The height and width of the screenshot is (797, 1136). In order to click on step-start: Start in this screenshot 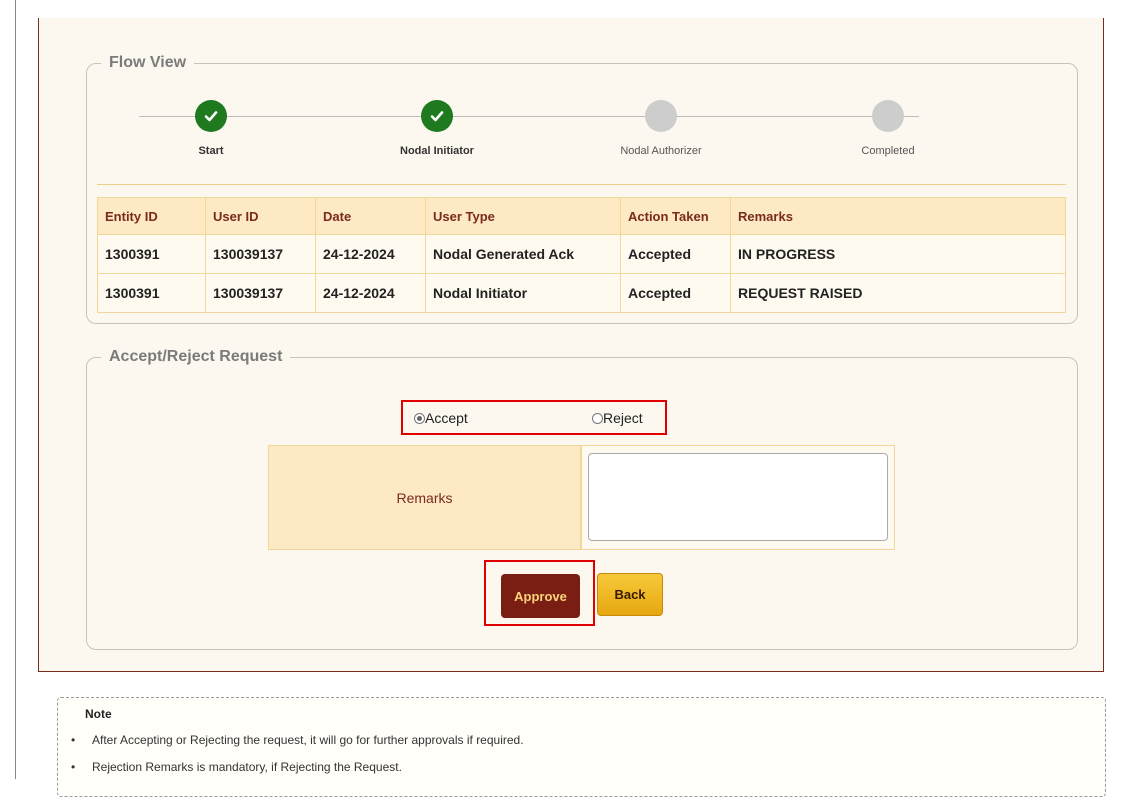, I will do `click(211, 128)`.